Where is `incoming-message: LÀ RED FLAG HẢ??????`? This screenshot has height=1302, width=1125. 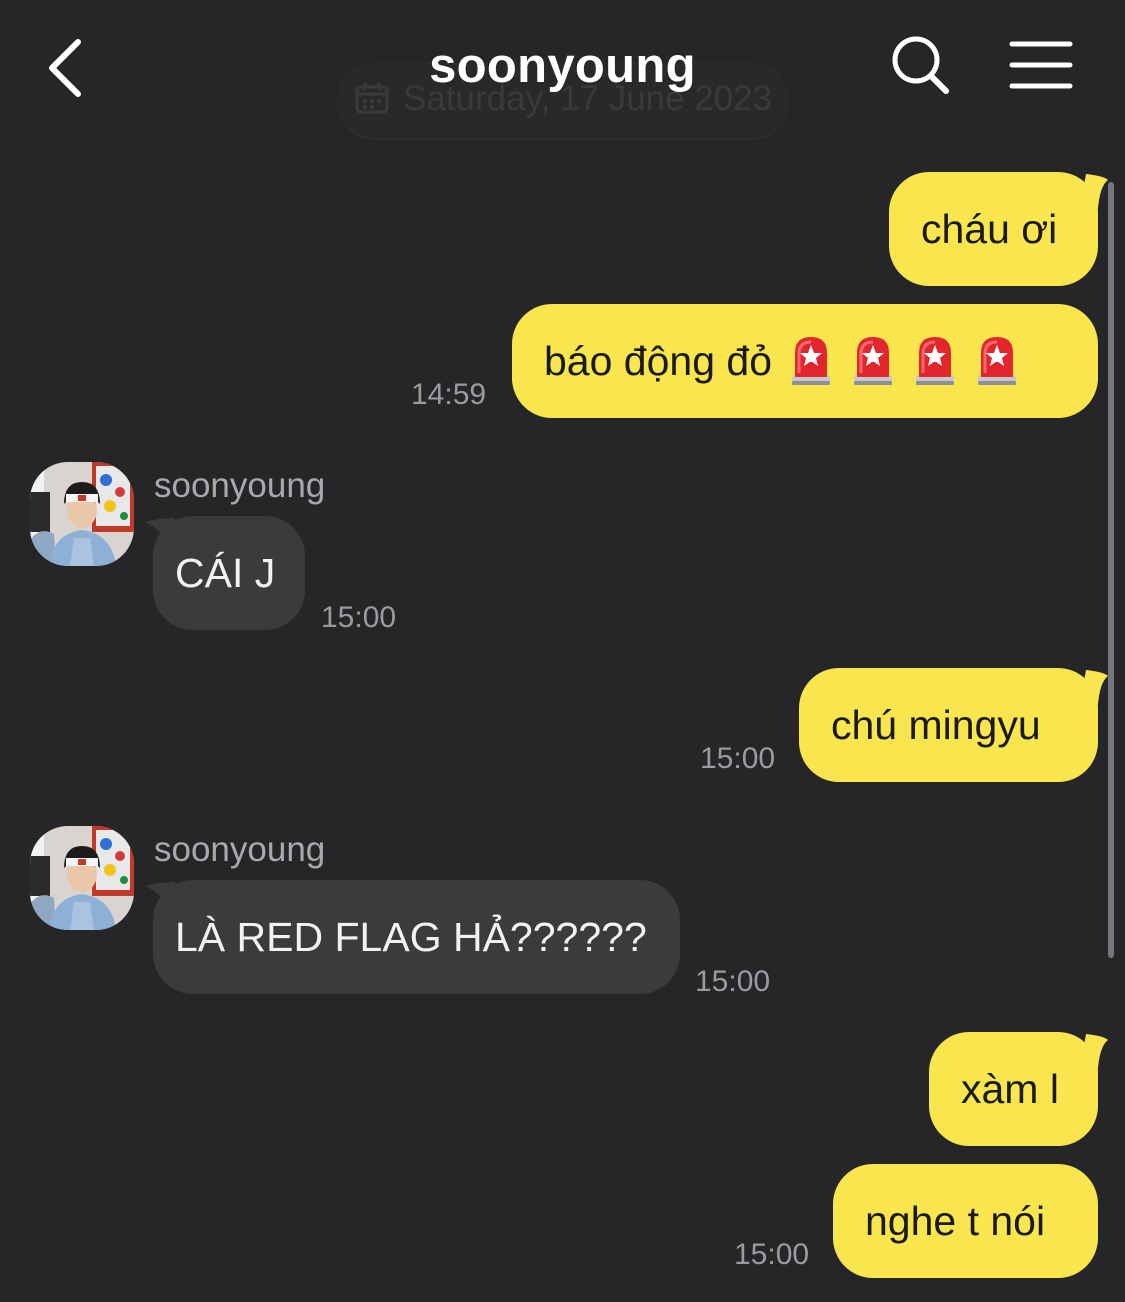
incoming-message: LÀ RED FLAG HẢ?????? is located at coordinates (416, 937).